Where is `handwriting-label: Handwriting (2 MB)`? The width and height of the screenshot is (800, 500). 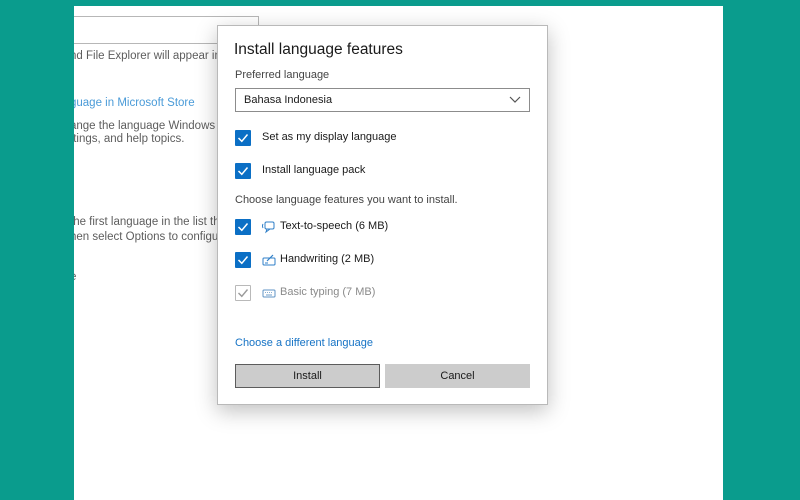 handwriting-label: Handwriting (2 MB) is located at coordinates (327, 259).